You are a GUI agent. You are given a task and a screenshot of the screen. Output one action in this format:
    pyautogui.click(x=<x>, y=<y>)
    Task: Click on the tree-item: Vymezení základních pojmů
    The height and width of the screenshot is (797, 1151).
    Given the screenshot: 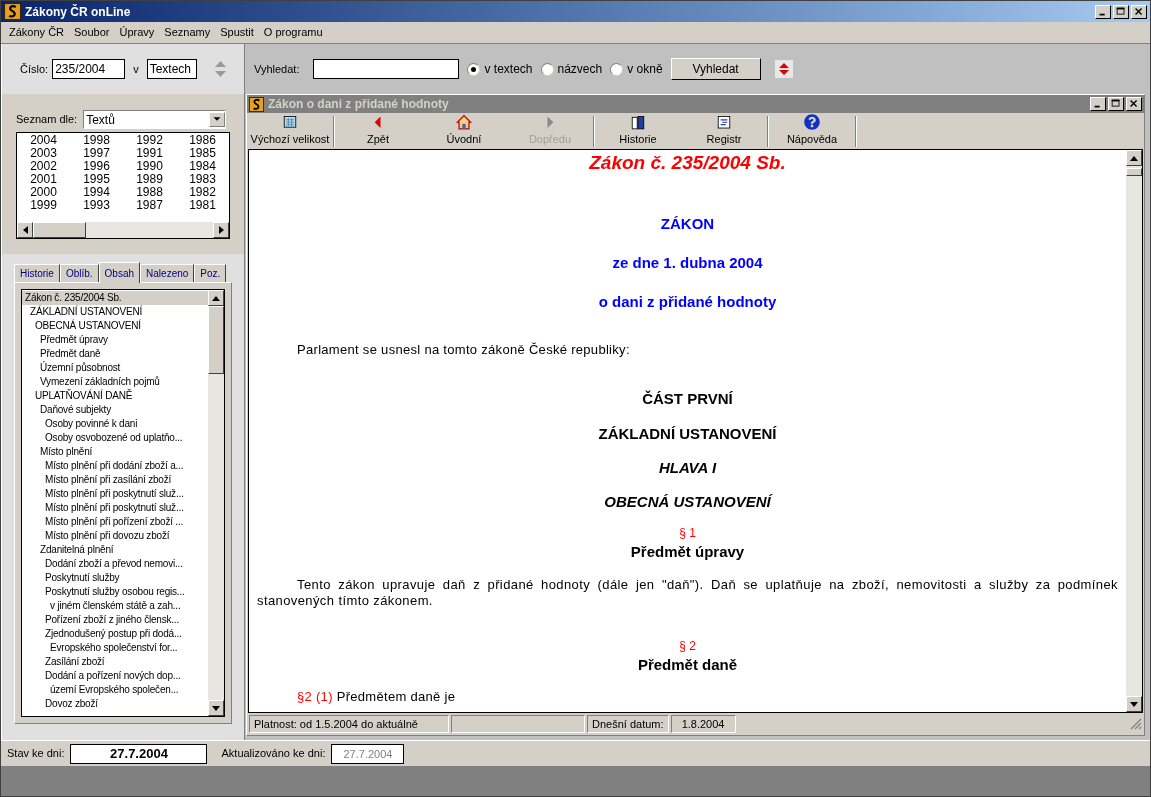 What is the action you would take?
    pyautogui.click(x=115, y=382)
    